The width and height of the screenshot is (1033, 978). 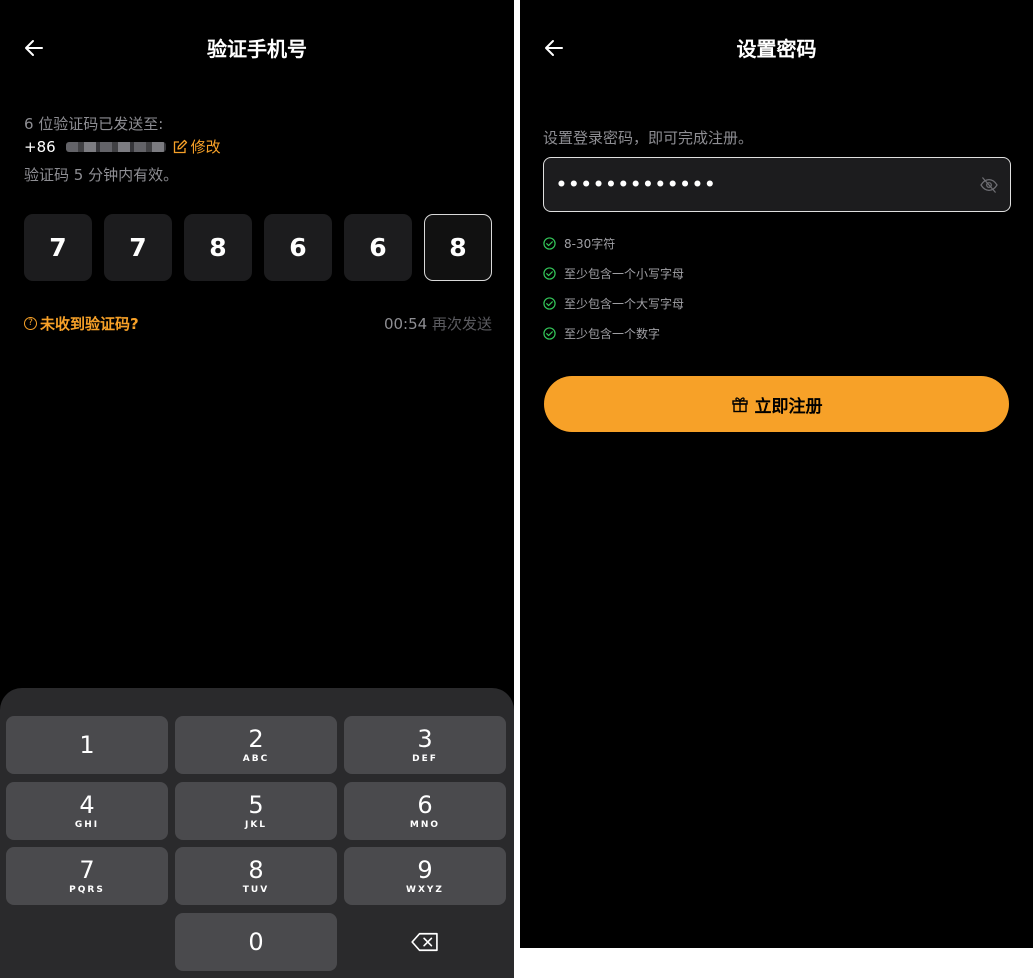 I want to click on key-4: 4 GHI, so click(x=87, y=811).